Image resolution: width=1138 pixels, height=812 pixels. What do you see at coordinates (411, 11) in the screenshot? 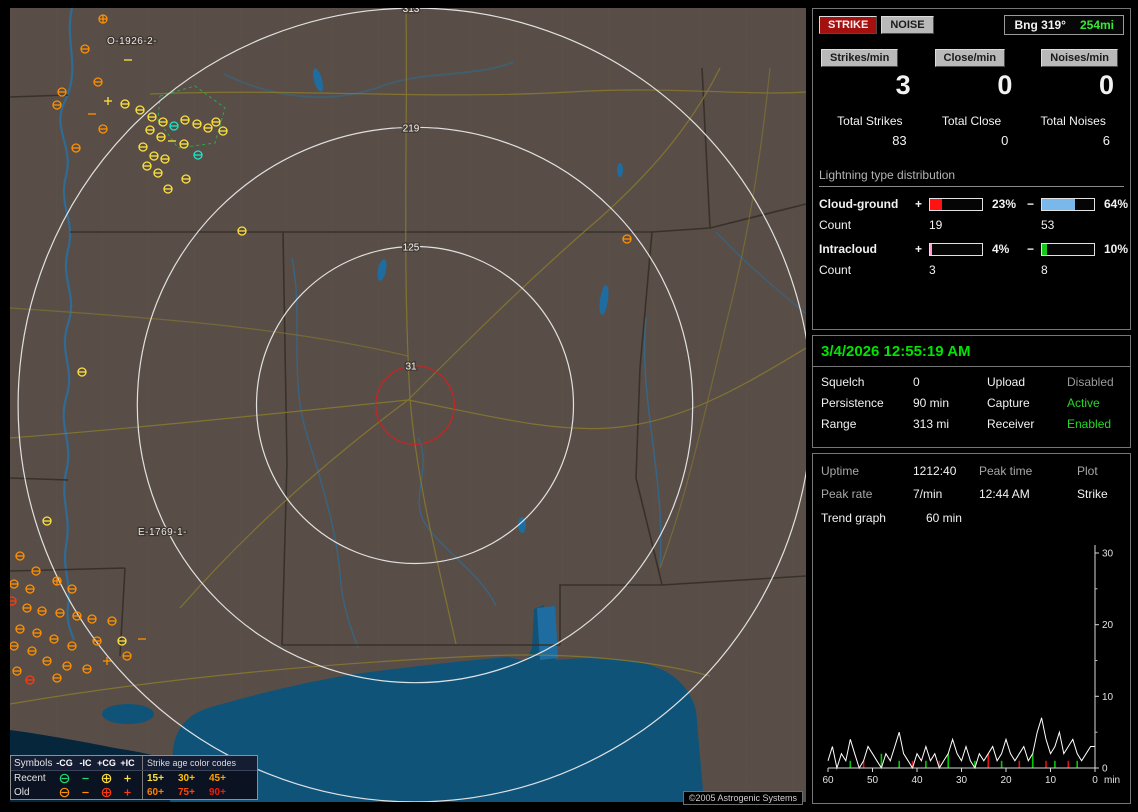
I see `svg-text: 313` at bounding box center [411, 11].